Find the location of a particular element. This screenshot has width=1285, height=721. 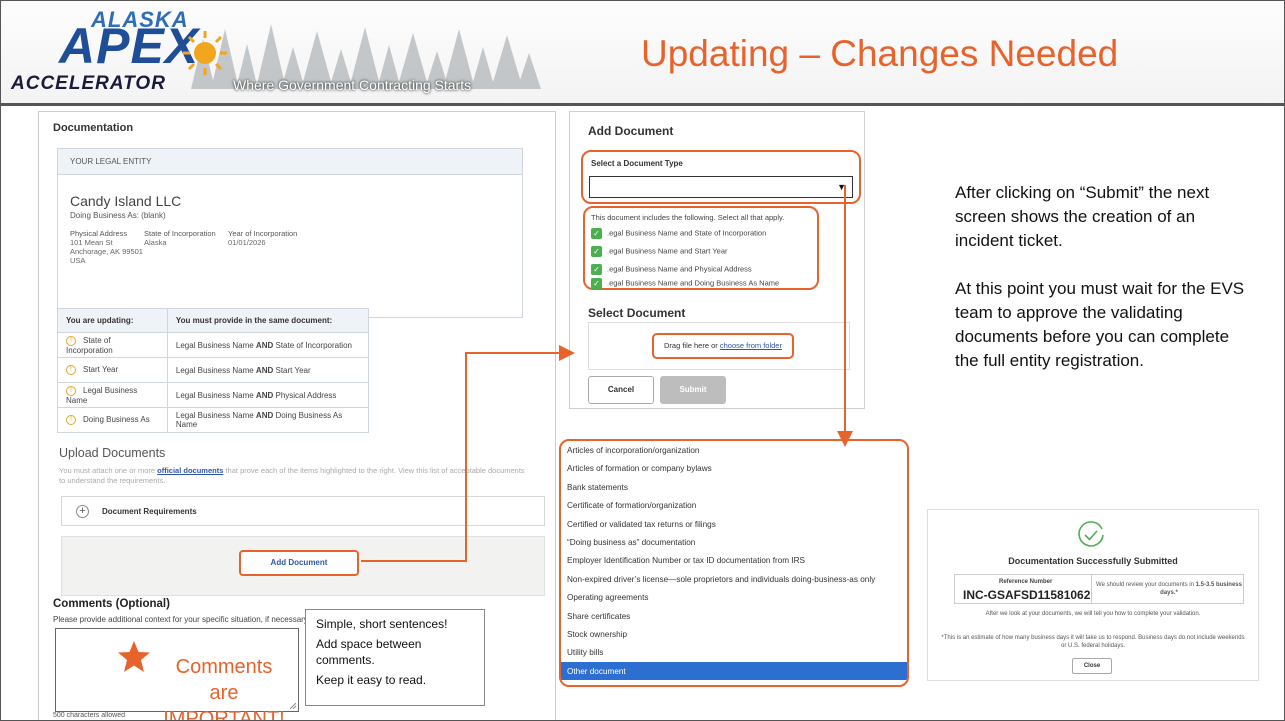

entity-dba: Doing Business As: (blank) is located at coordinates (118, 215).